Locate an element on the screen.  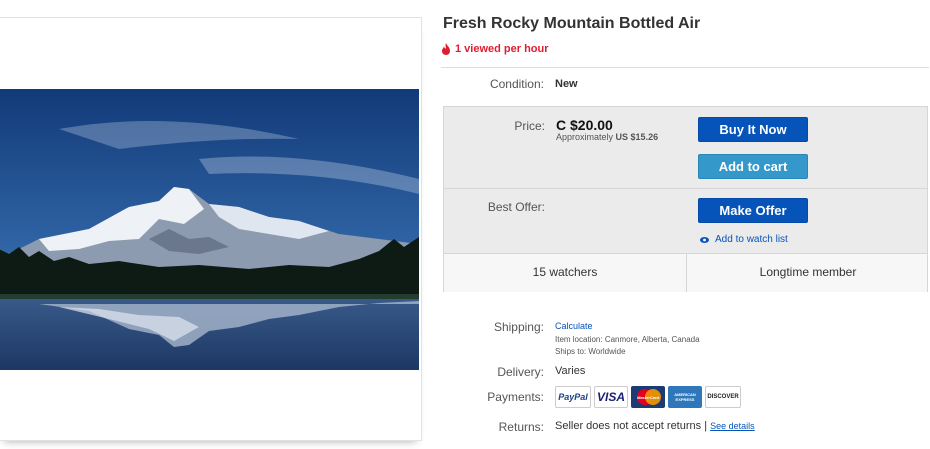
make-offer-button: Make Offer is located at coordinates (753, 210).